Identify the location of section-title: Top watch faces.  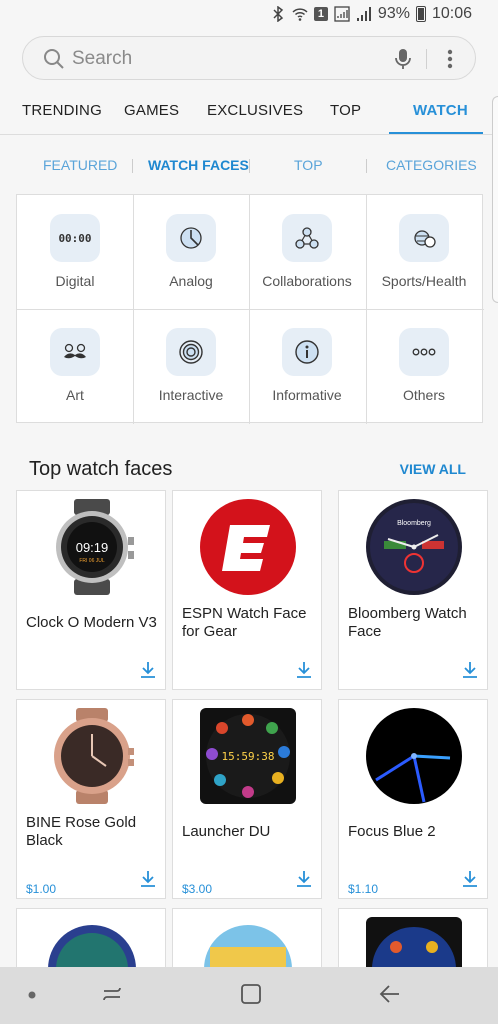
(101, 469).